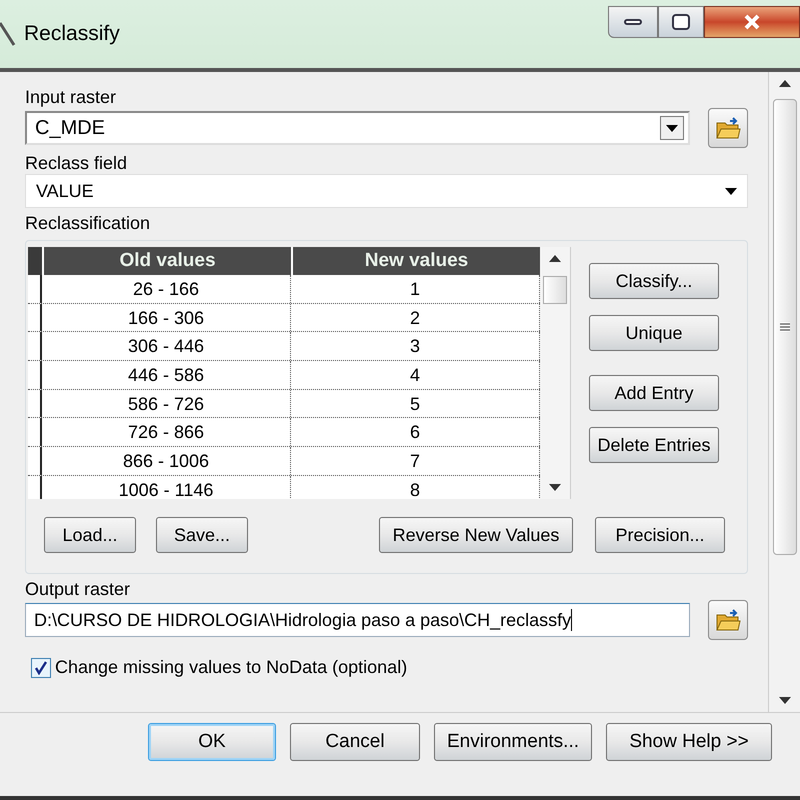  I want to click on input-raster-dropdown: C_MDE, so click(357, 128).